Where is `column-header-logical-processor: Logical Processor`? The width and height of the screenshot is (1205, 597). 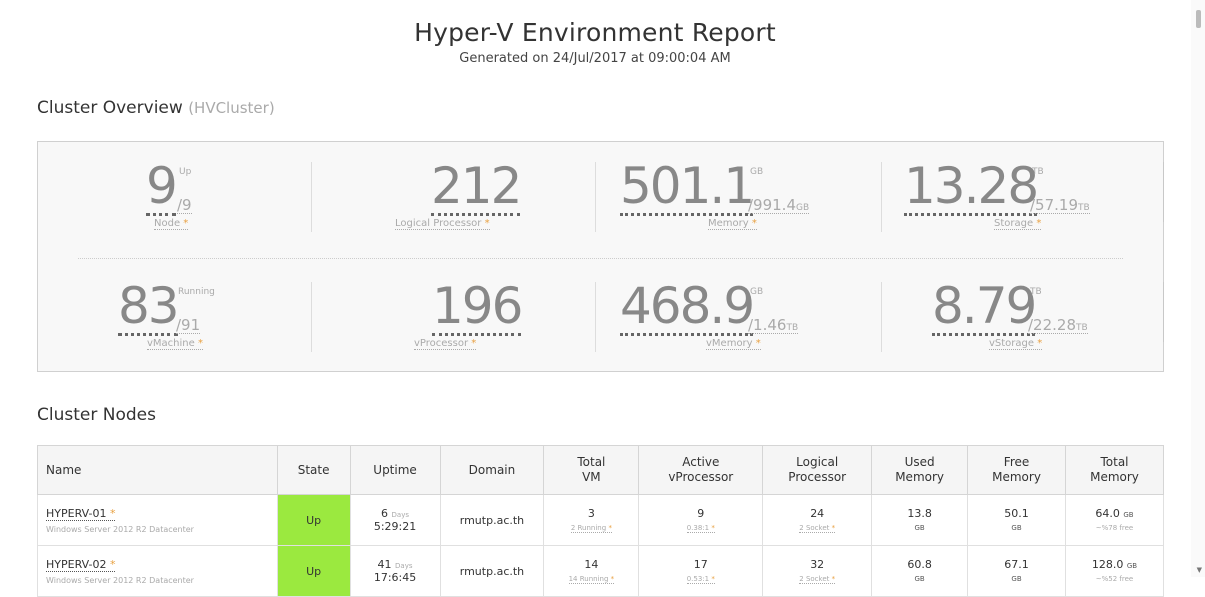
column-header-logical-processor: Logical Processor is located at coordinates (817, 470).